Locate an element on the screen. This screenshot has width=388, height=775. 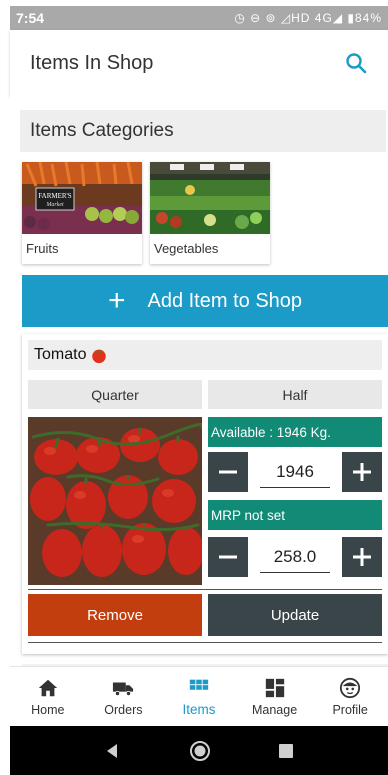
home-button-icon is located at coordinates (200, 751).